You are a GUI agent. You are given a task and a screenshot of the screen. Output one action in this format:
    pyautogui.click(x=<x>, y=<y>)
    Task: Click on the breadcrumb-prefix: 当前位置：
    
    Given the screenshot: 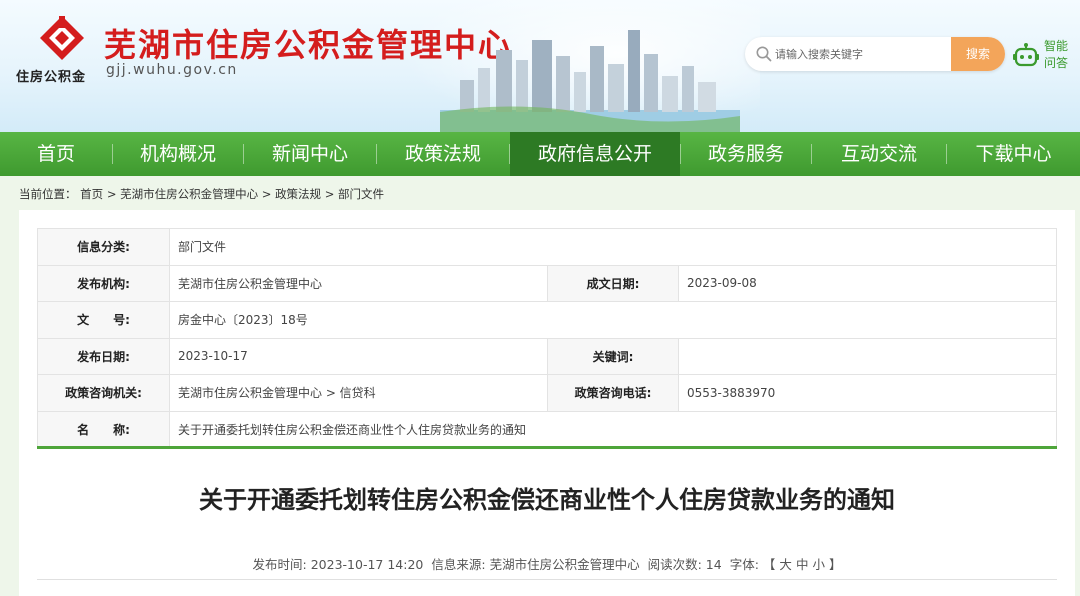 What is the action you would take?
    pyautogui.click(x=48, y=194)
    